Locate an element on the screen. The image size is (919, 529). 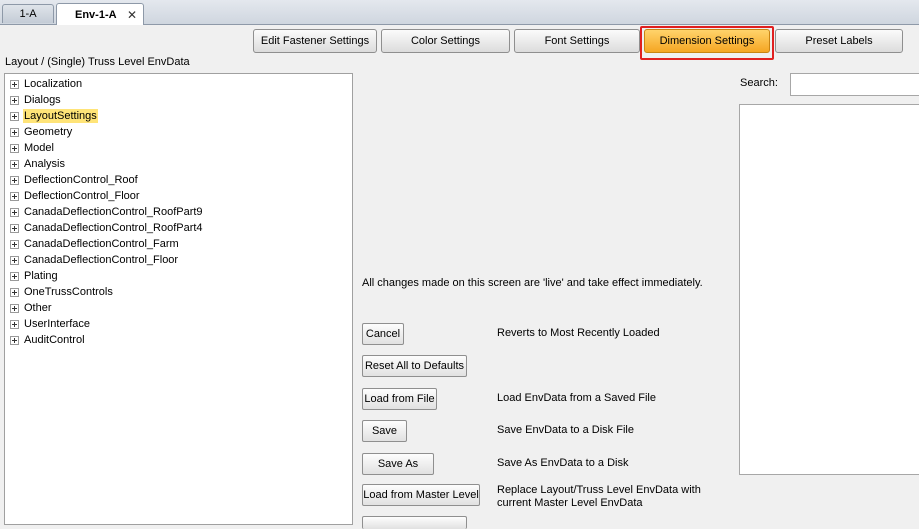
tree-item-analysis: Analysis is located at coordinates (38, 164).